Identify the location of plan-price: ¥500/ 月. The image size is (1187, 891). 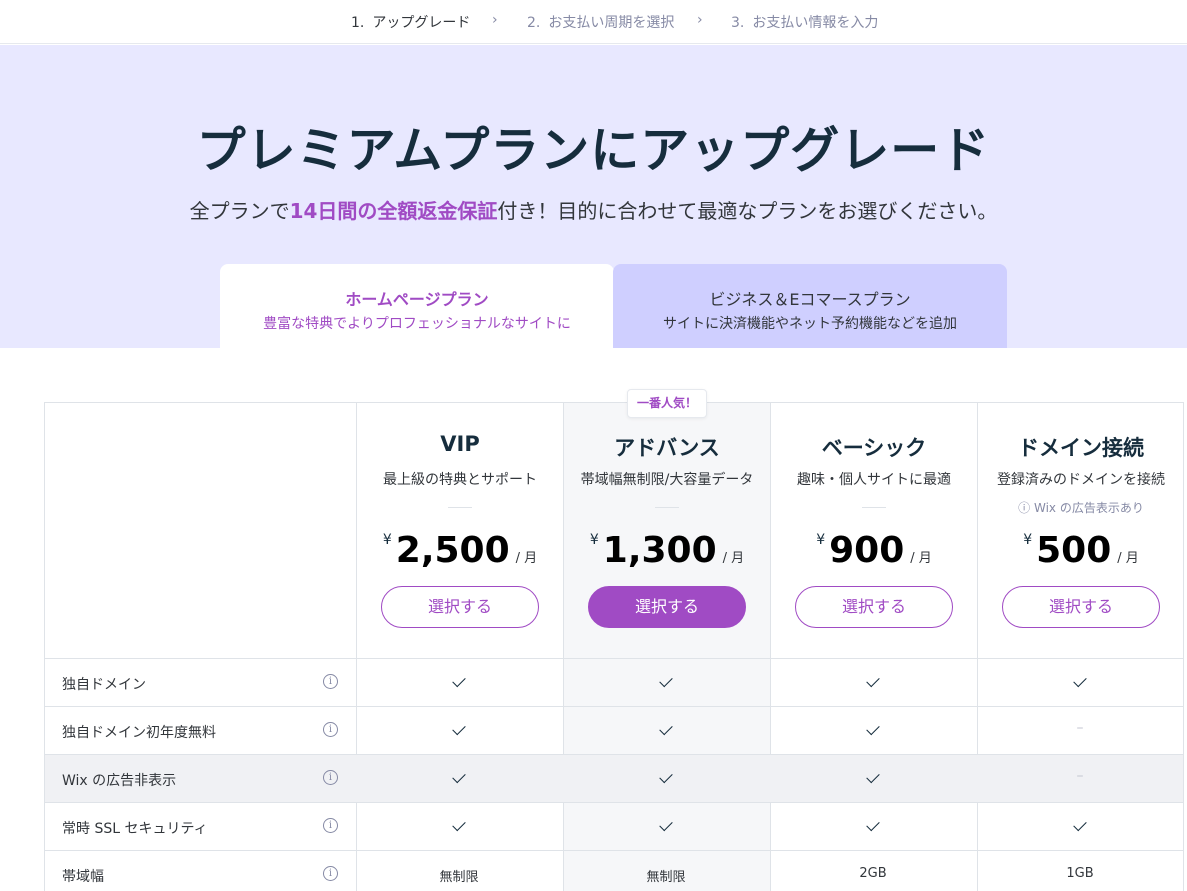
(1081, 550).